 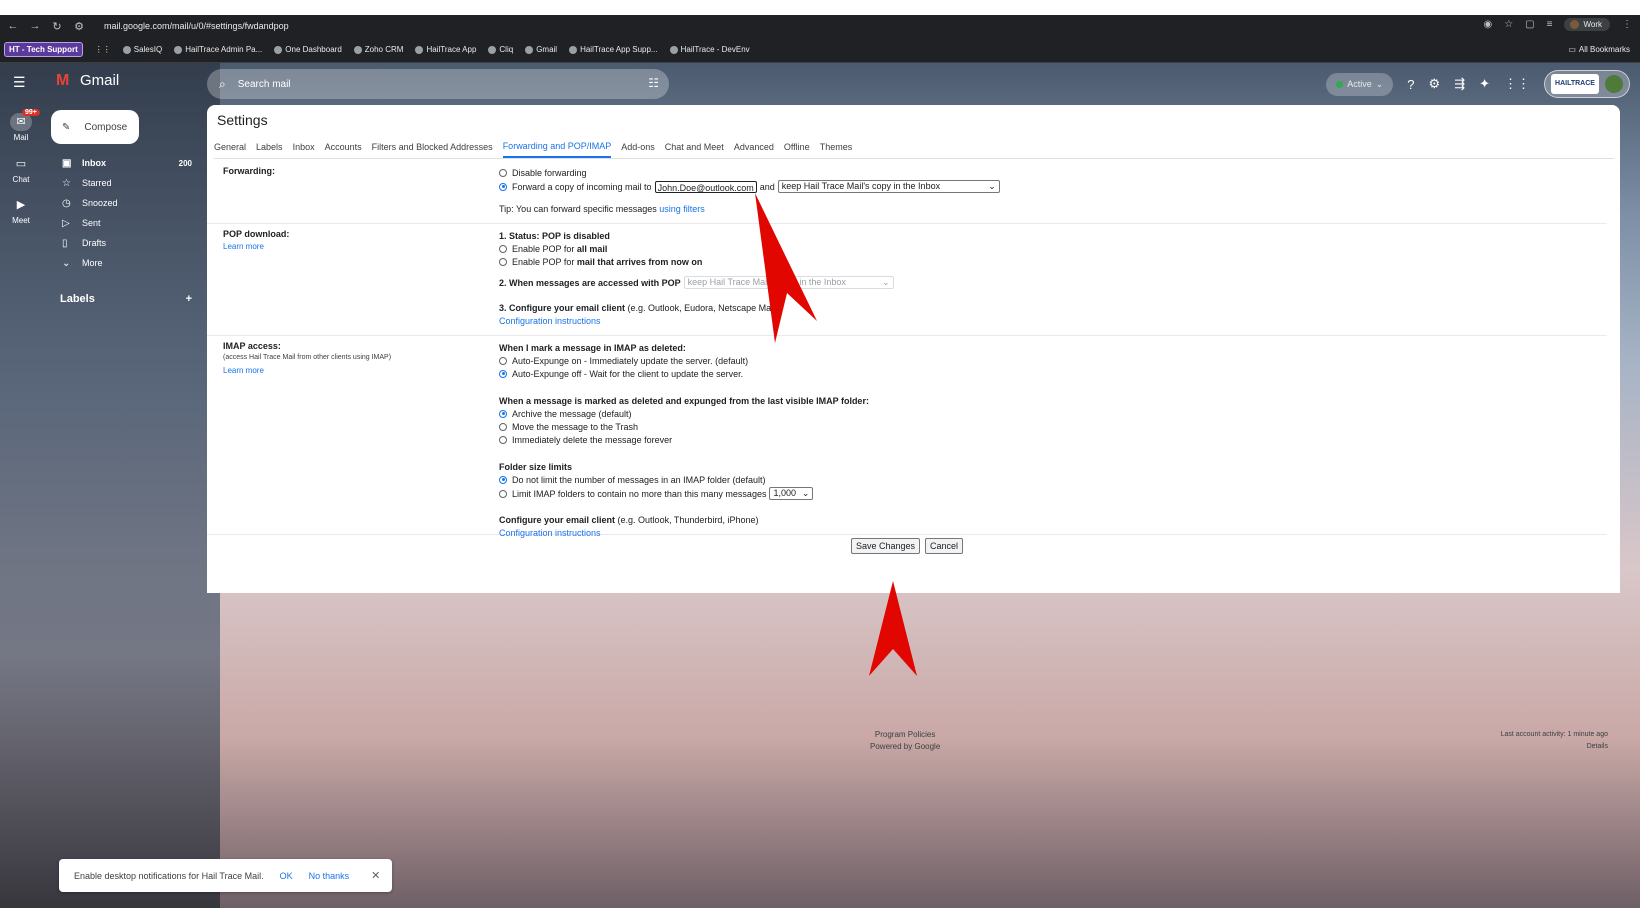 What do you see at coordinates (754, 147) in the screenshot?
I see `tab-advanced: Advanced` at bounding box center [754, 147].